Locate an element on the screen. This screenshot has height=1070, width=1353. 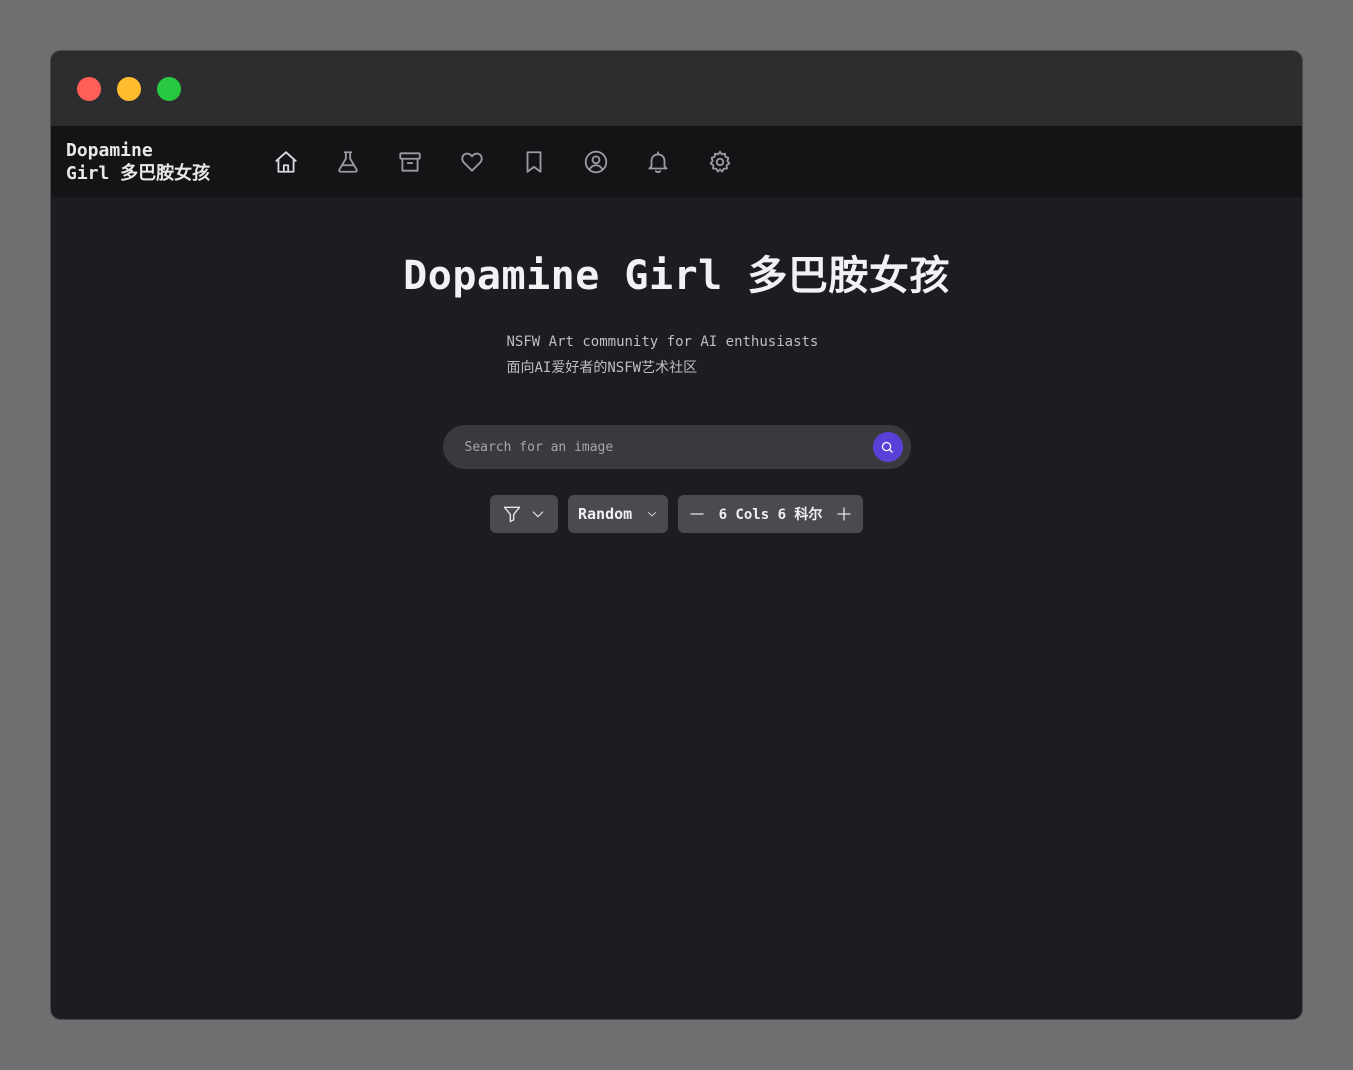
flask-icon is located at coordinates (348, 162).